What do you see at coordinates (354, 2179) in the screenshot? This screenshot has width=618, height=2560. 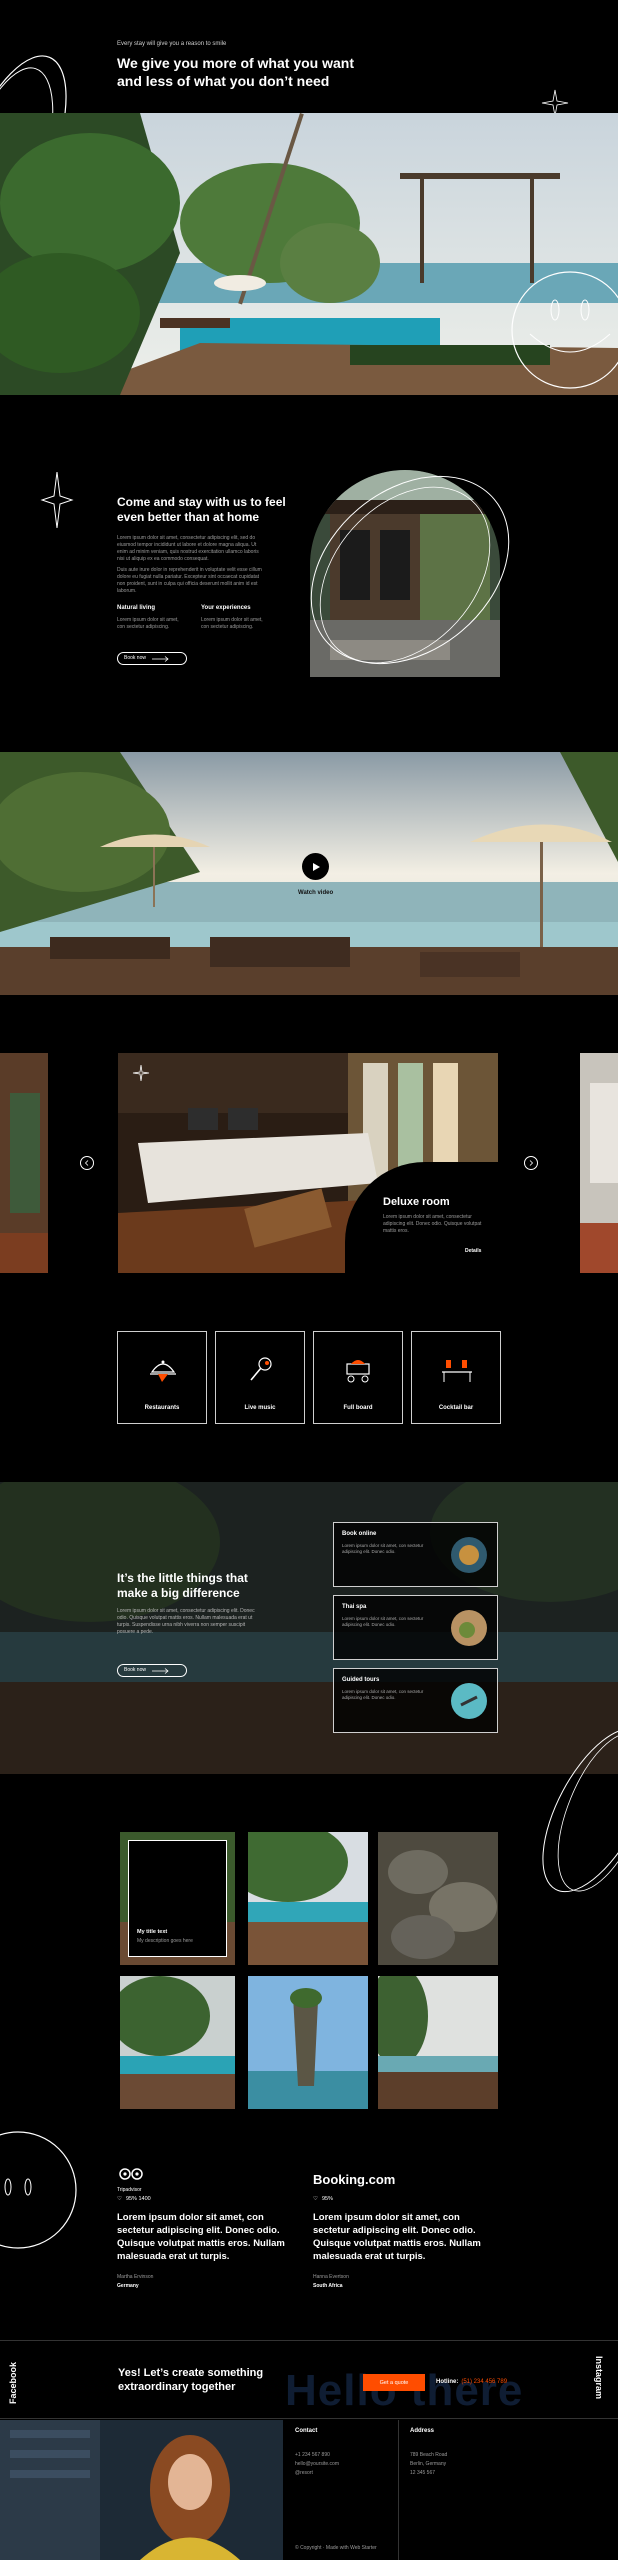 I see `booking-brand: Booking.com` at bounding box center [354, 2179].